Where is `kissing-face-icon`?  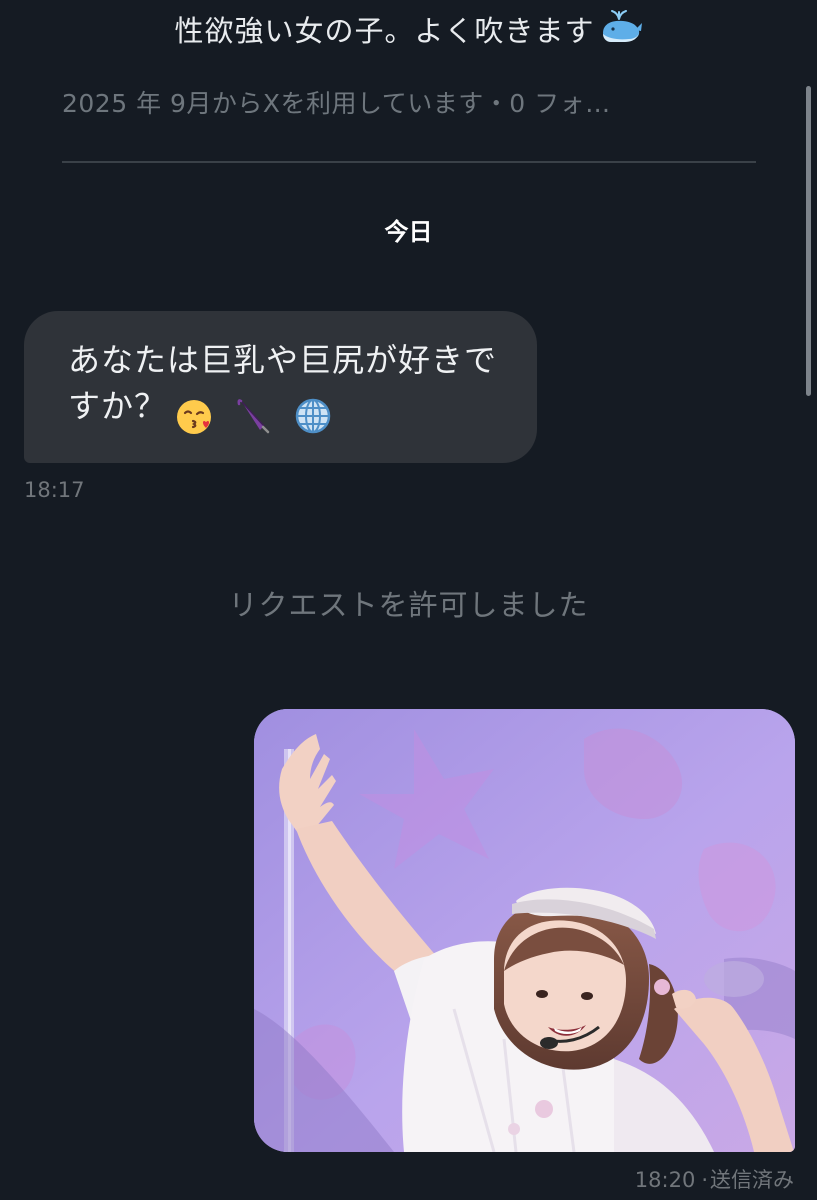
kissing-face-icon is located at coordinates (194, 417).